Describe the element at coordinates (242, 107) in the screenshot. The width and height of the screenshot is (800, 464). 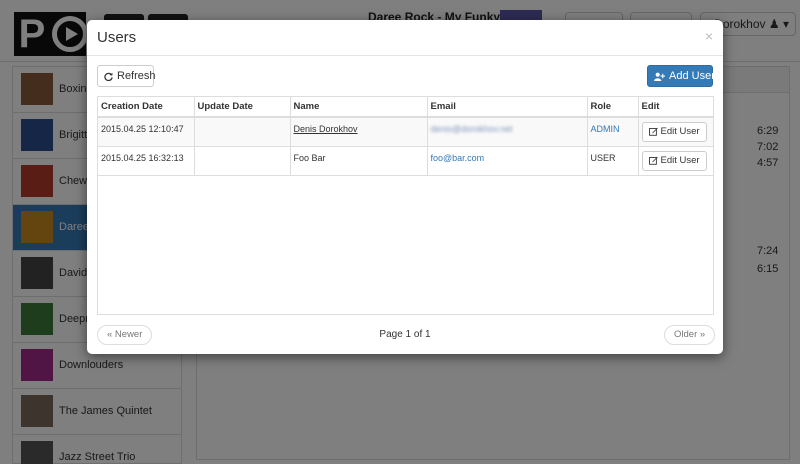
I see `column-header-update-date: Update Date` at that location.